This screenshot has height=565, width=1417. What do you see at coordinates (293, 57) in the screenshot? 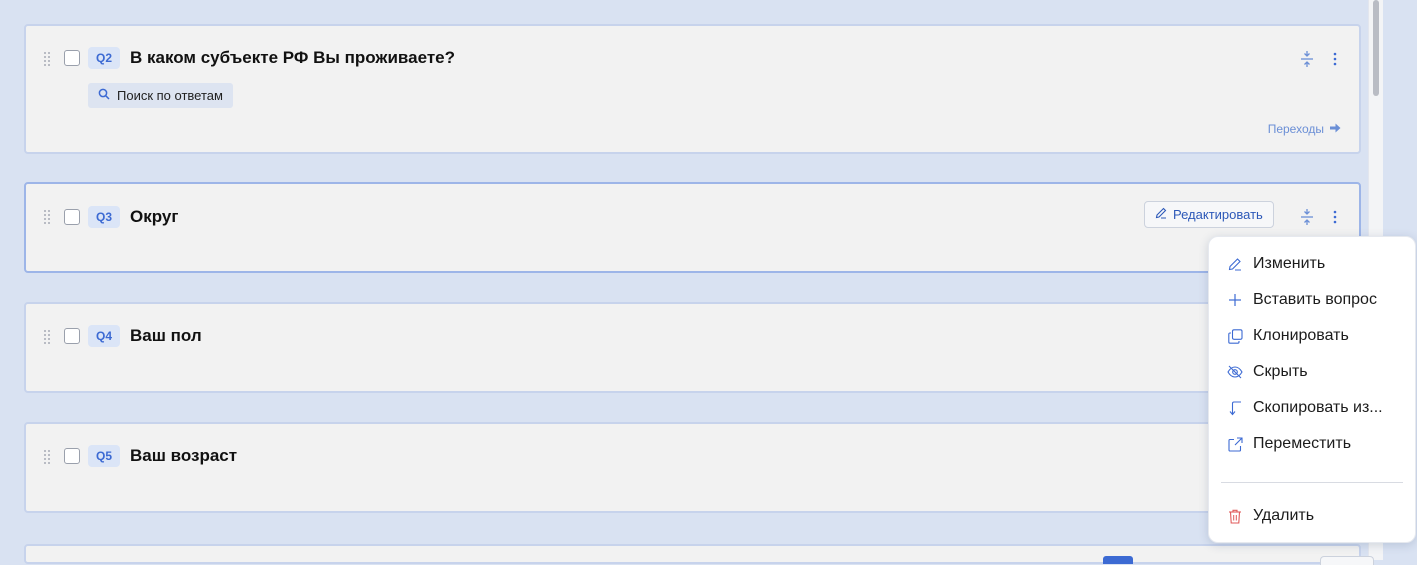
I see `question-title: В каком субъекте РФ Вы проживаете?` at bounding box center [293, 57].